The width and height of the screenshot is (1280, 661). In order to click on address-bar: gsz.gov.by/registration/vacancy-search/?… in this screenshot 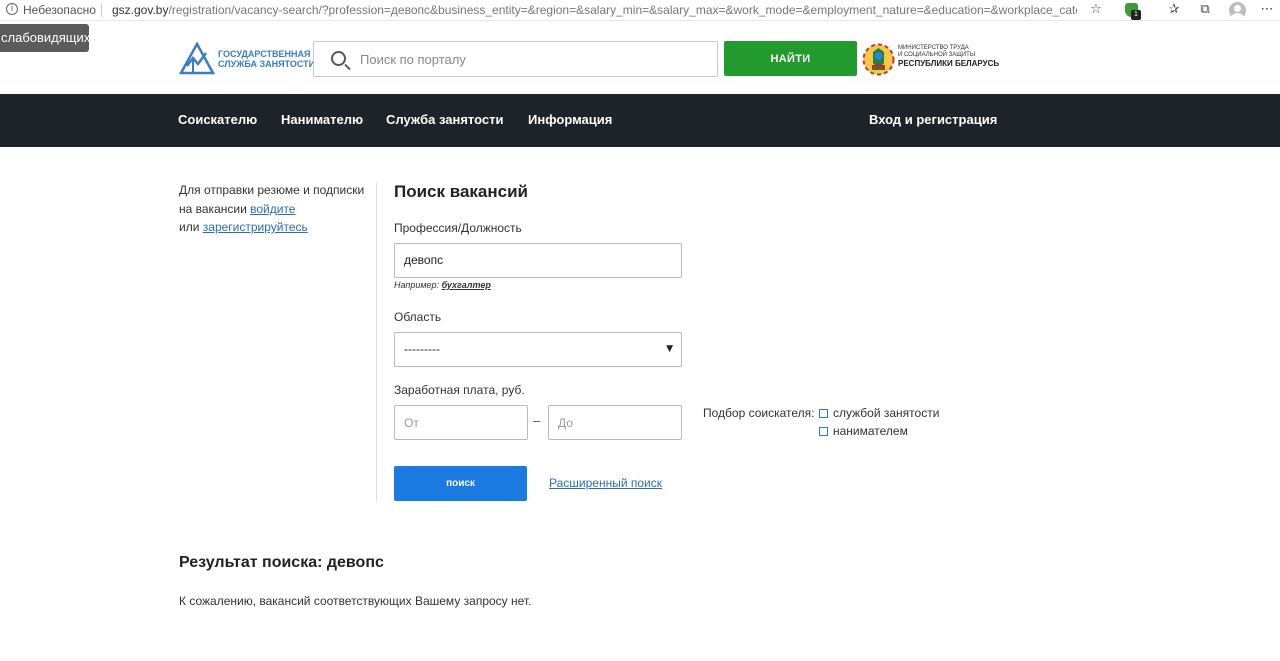, I will do `click(594, 10)`.